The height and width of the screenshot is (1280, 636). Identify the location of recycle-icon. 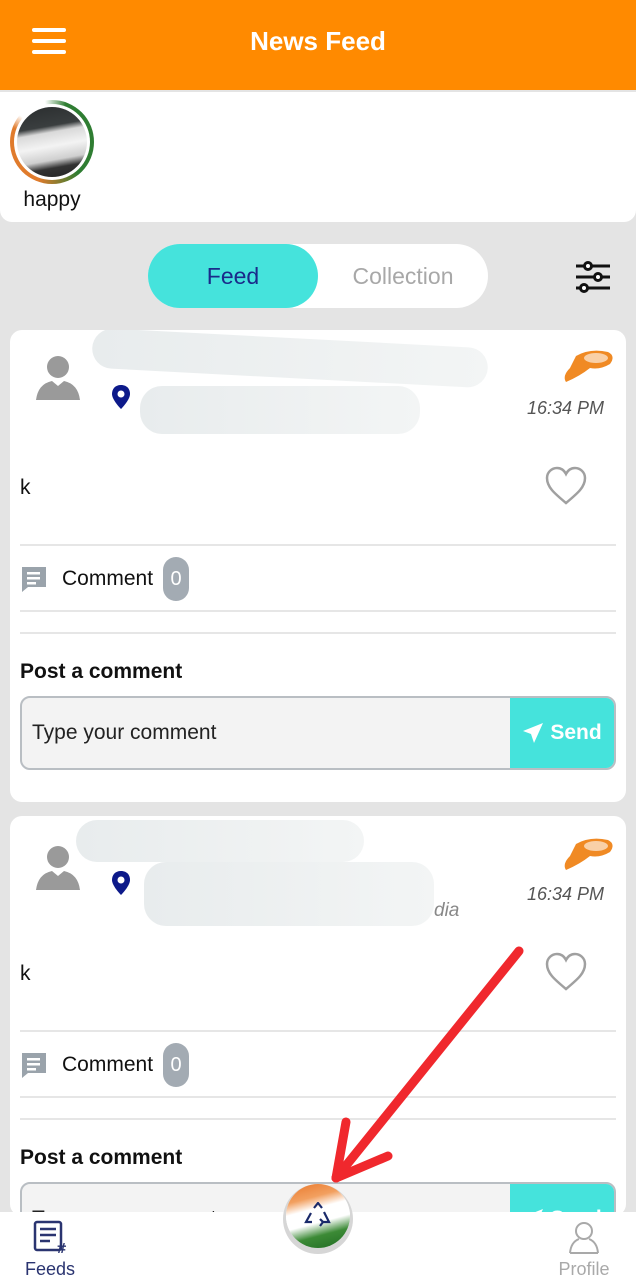
(317, 1214).